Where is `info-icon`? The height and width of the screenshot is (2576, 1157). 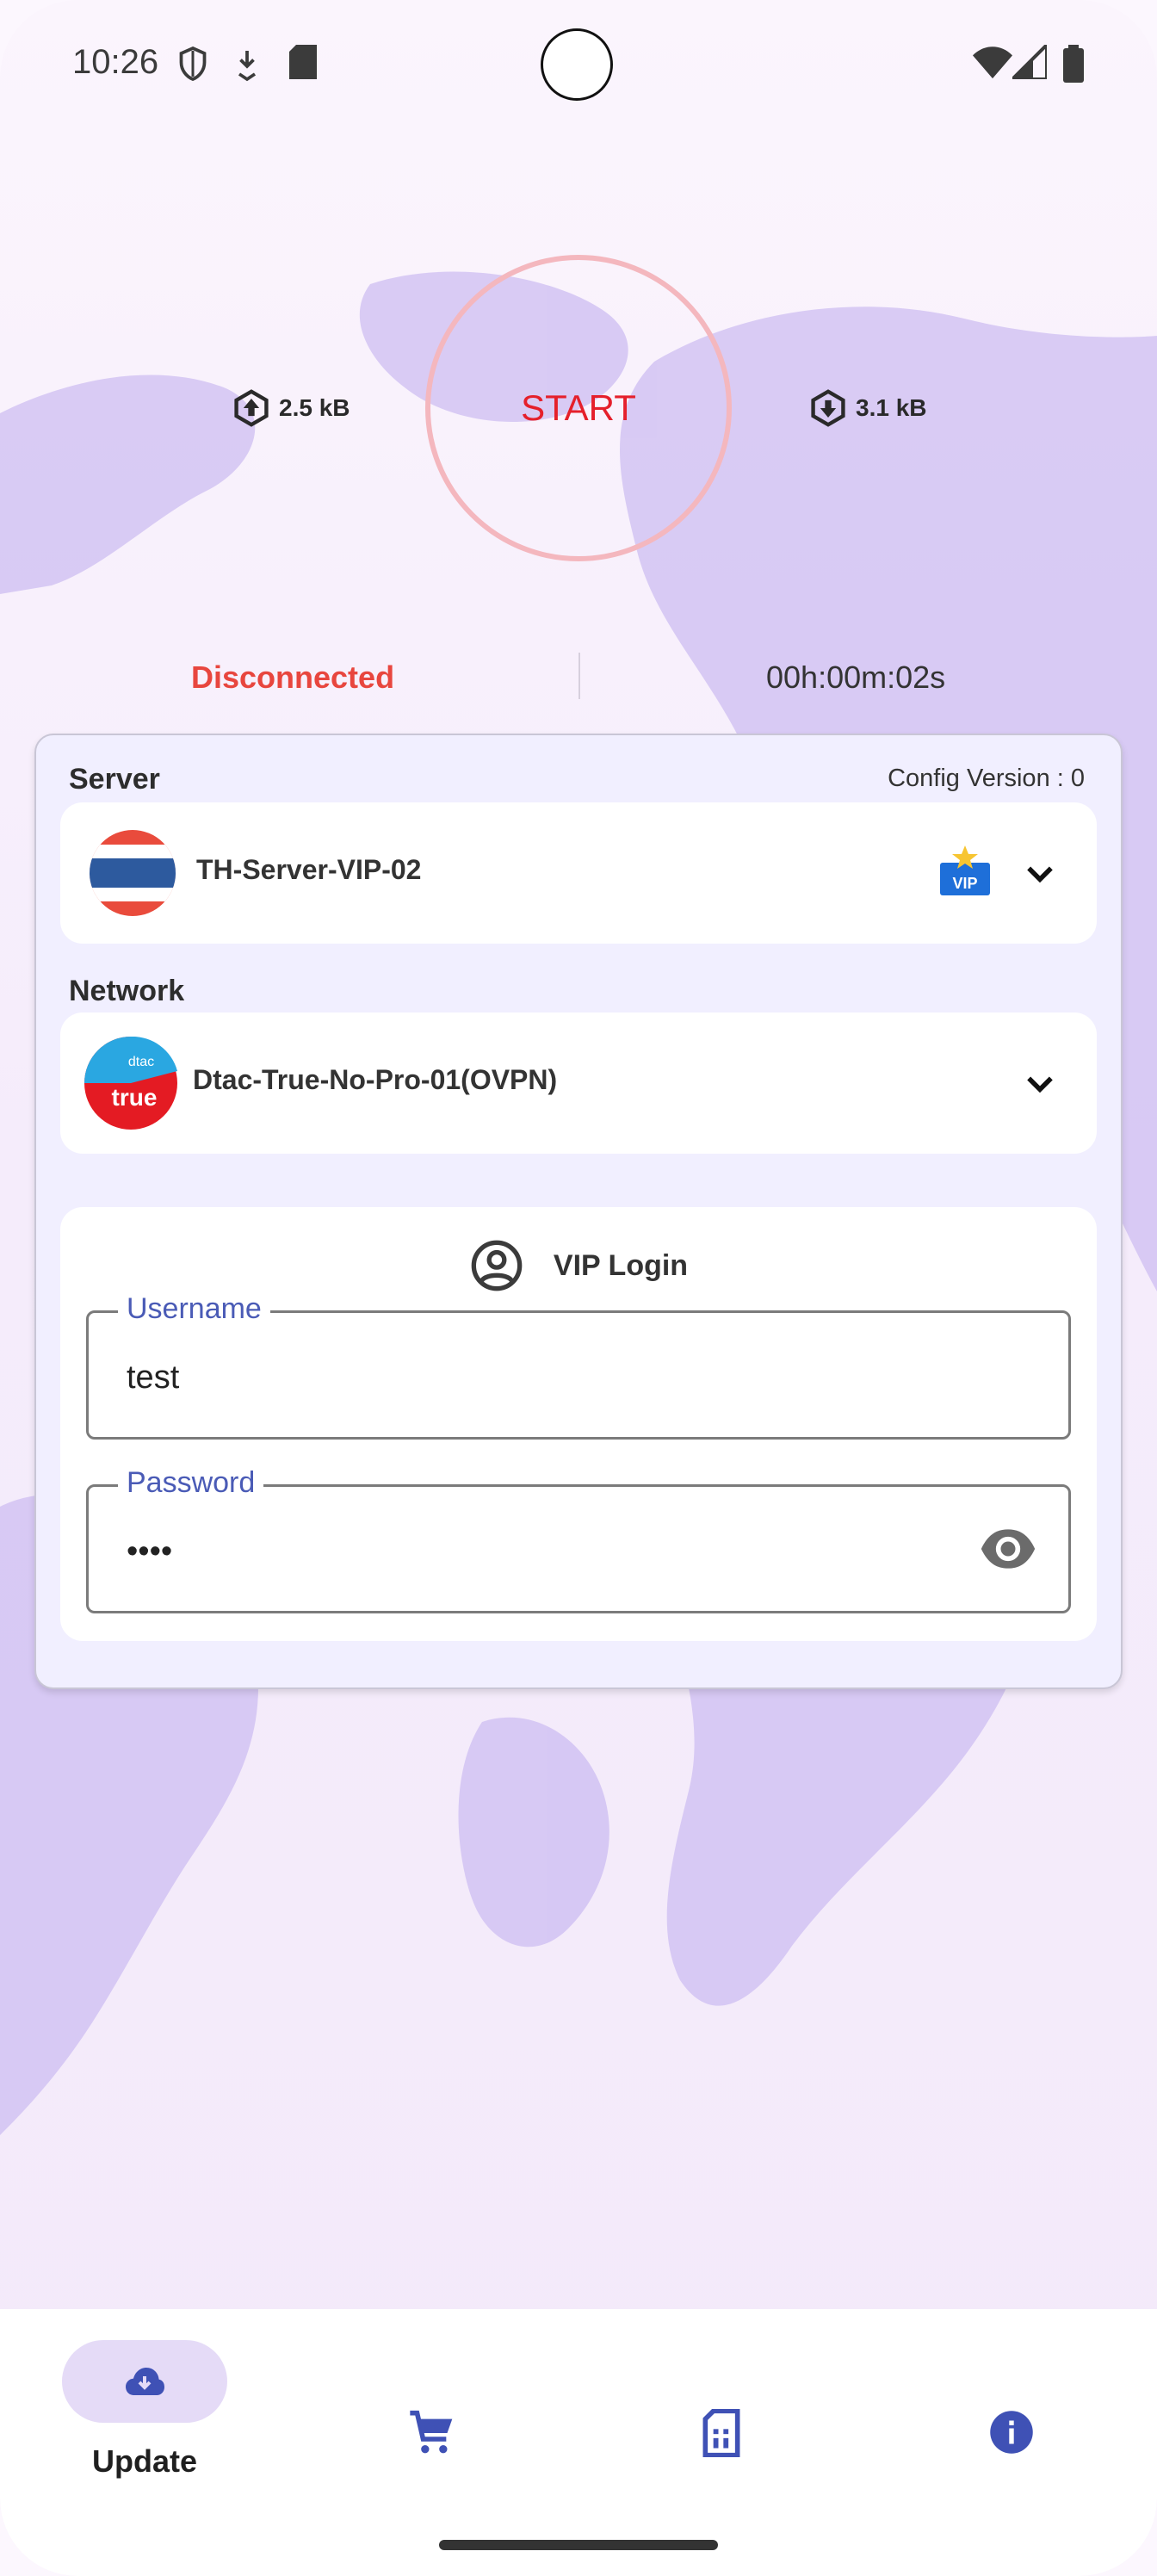
info-icon is located at coordinates (1012, 2432).